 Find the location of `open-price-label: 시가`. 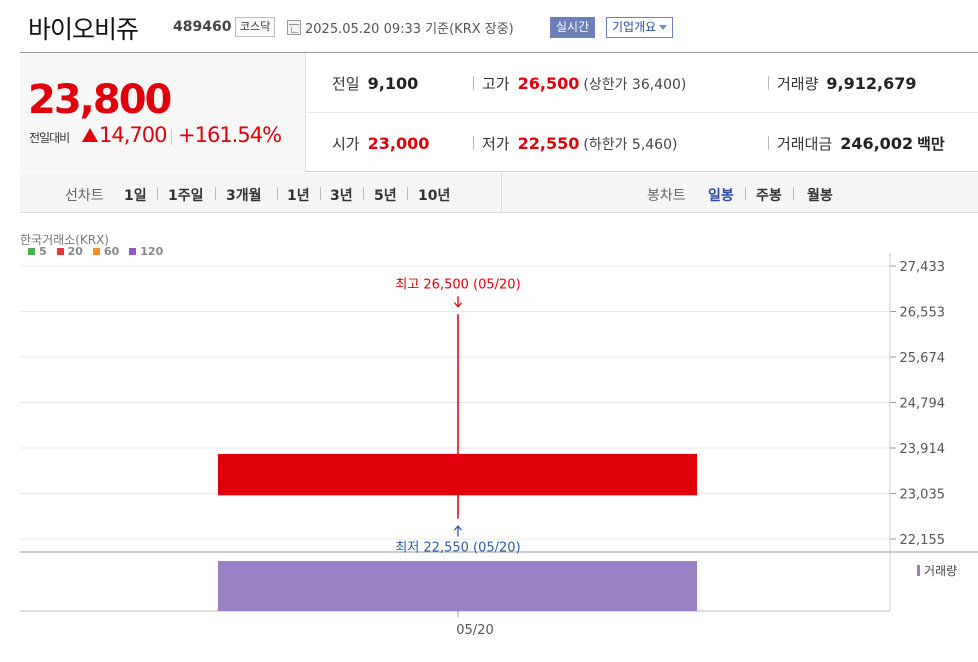

open-price-label: 시가 is located at coordinates (346, 144).